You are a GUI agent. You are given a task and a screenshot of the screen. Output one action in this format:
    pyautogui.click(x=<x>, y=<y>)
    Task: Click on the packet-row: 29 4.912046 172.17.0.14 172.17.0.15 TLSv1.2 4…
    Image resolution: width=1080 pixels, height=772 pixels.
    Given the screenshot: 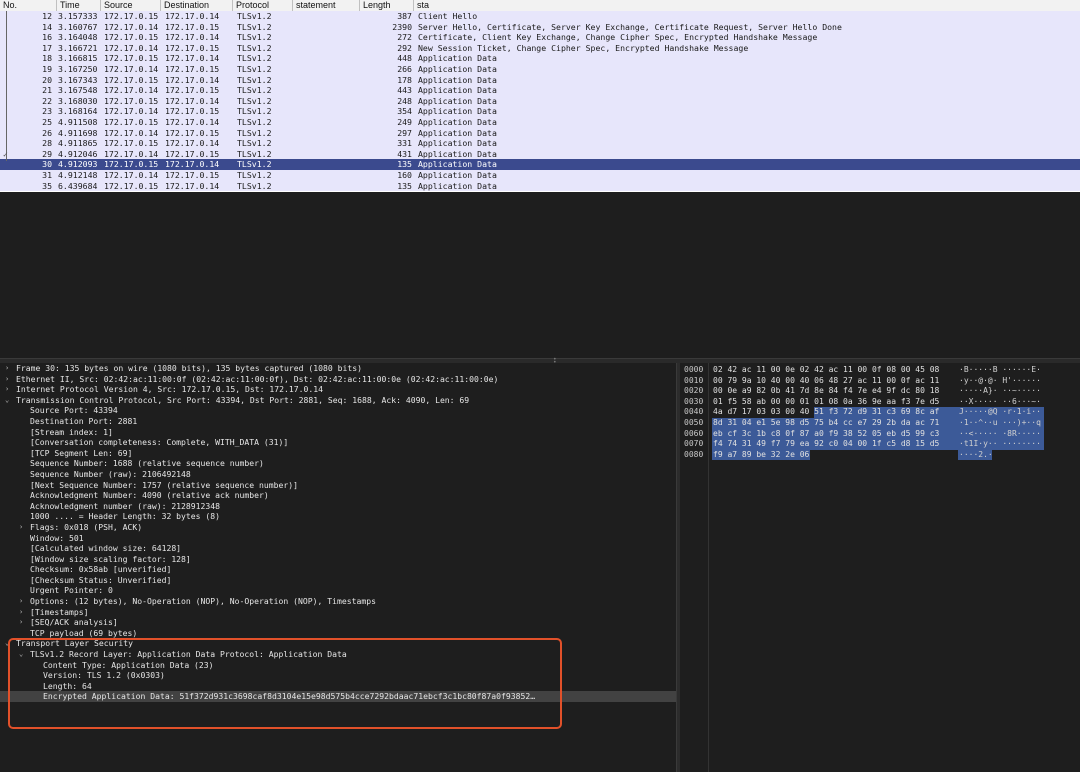 What is the action you would take?
    pyautogui.click(x=540, y=154)
    